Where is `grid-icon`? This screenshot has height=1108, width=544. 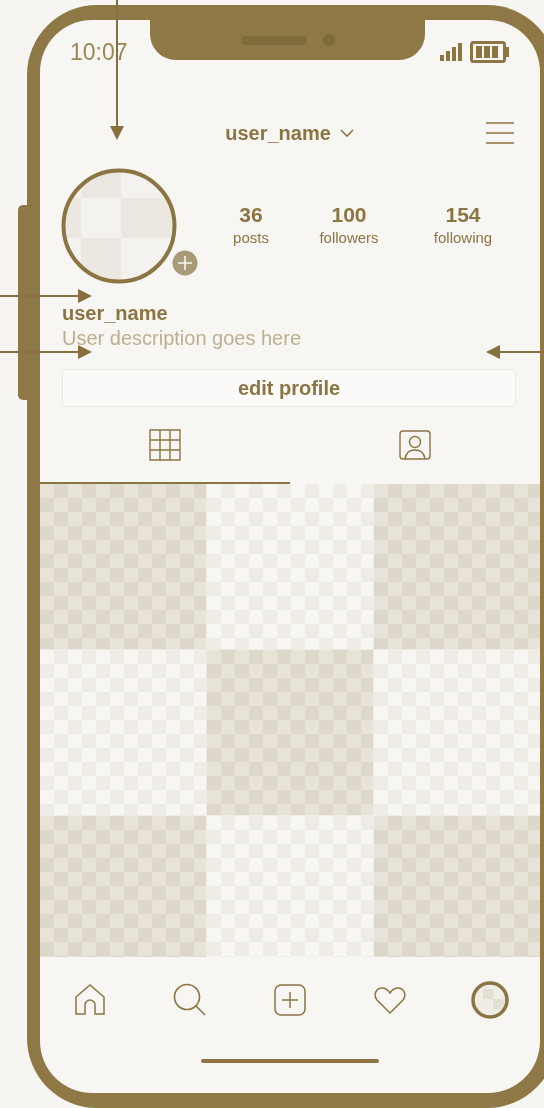
grid-icon is located at coordinates (165, 444).